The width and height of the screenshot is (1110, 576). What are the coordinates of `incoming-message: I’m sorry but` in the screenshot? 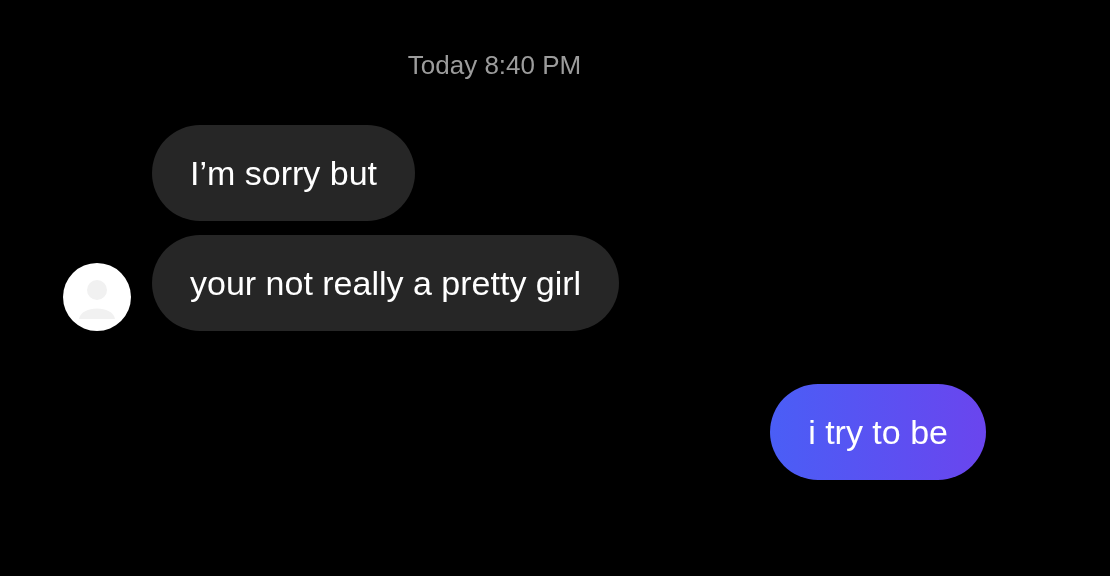 It's located at (284, 173).